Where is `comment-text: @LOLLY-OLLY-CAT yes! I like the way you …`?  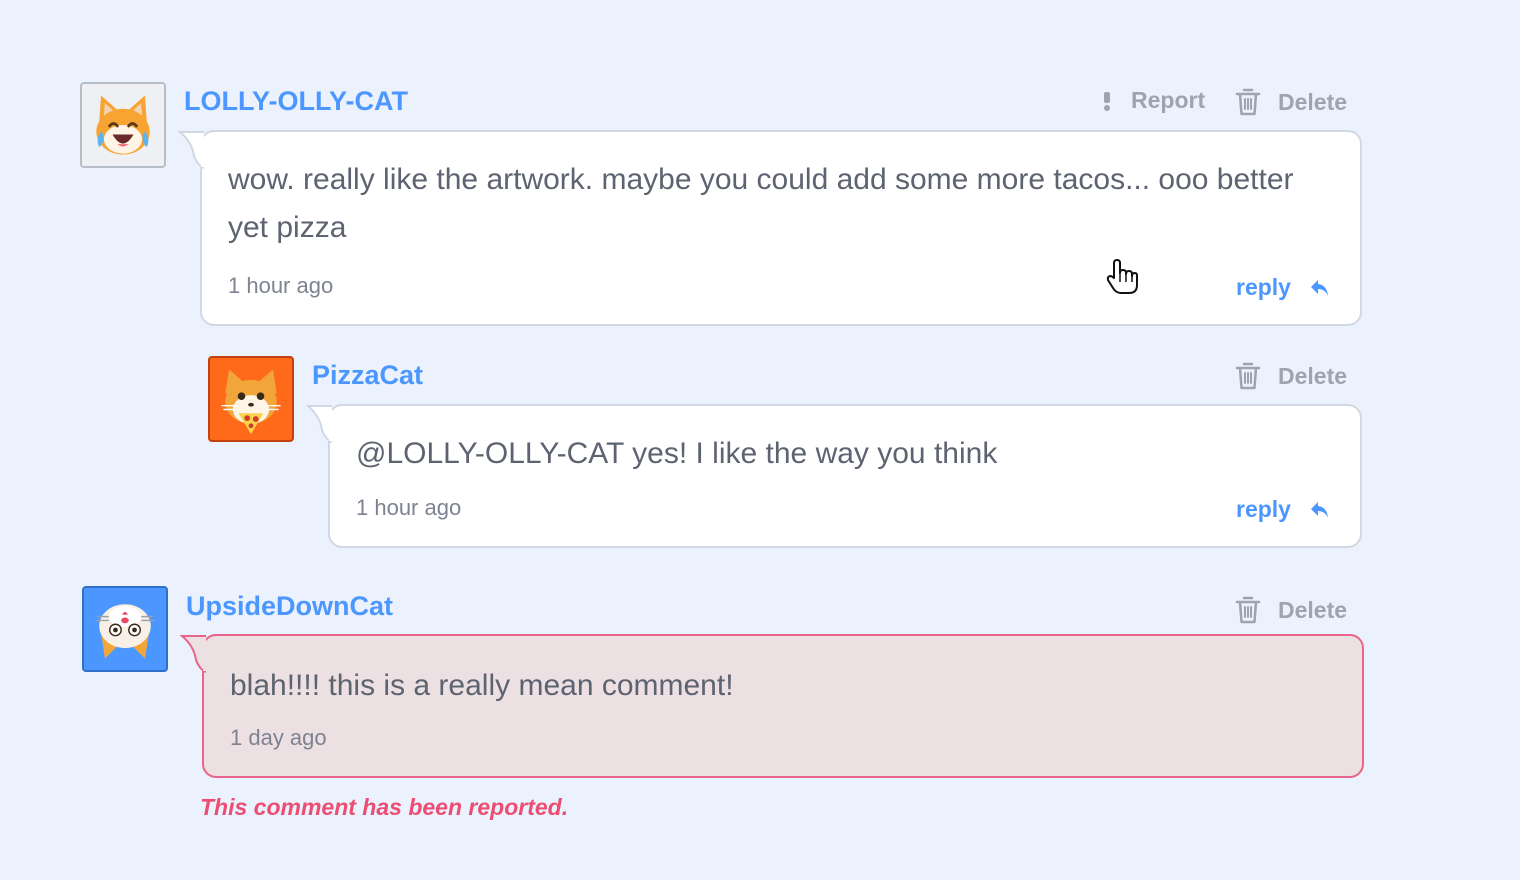
comment-text: @LOLLY-OLLY-CAT yes! I like the way you … is located at coordinates (677, 453).